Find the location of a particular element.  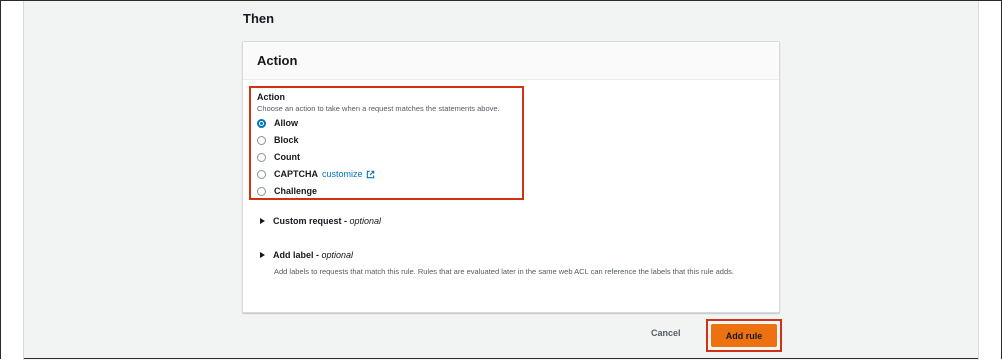

custom-request-expander: Custom request - optional is located at coordinates (320, 221).